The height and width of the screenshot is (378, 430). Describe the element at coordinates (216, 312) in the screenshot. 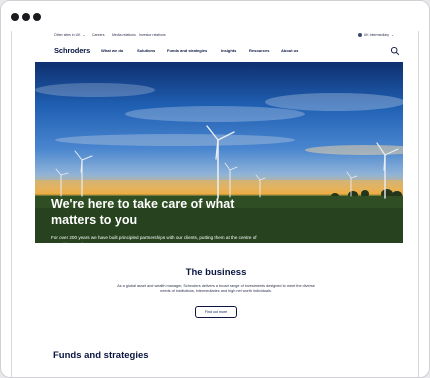

I see `find-out-more-button: Find out more` at that location.